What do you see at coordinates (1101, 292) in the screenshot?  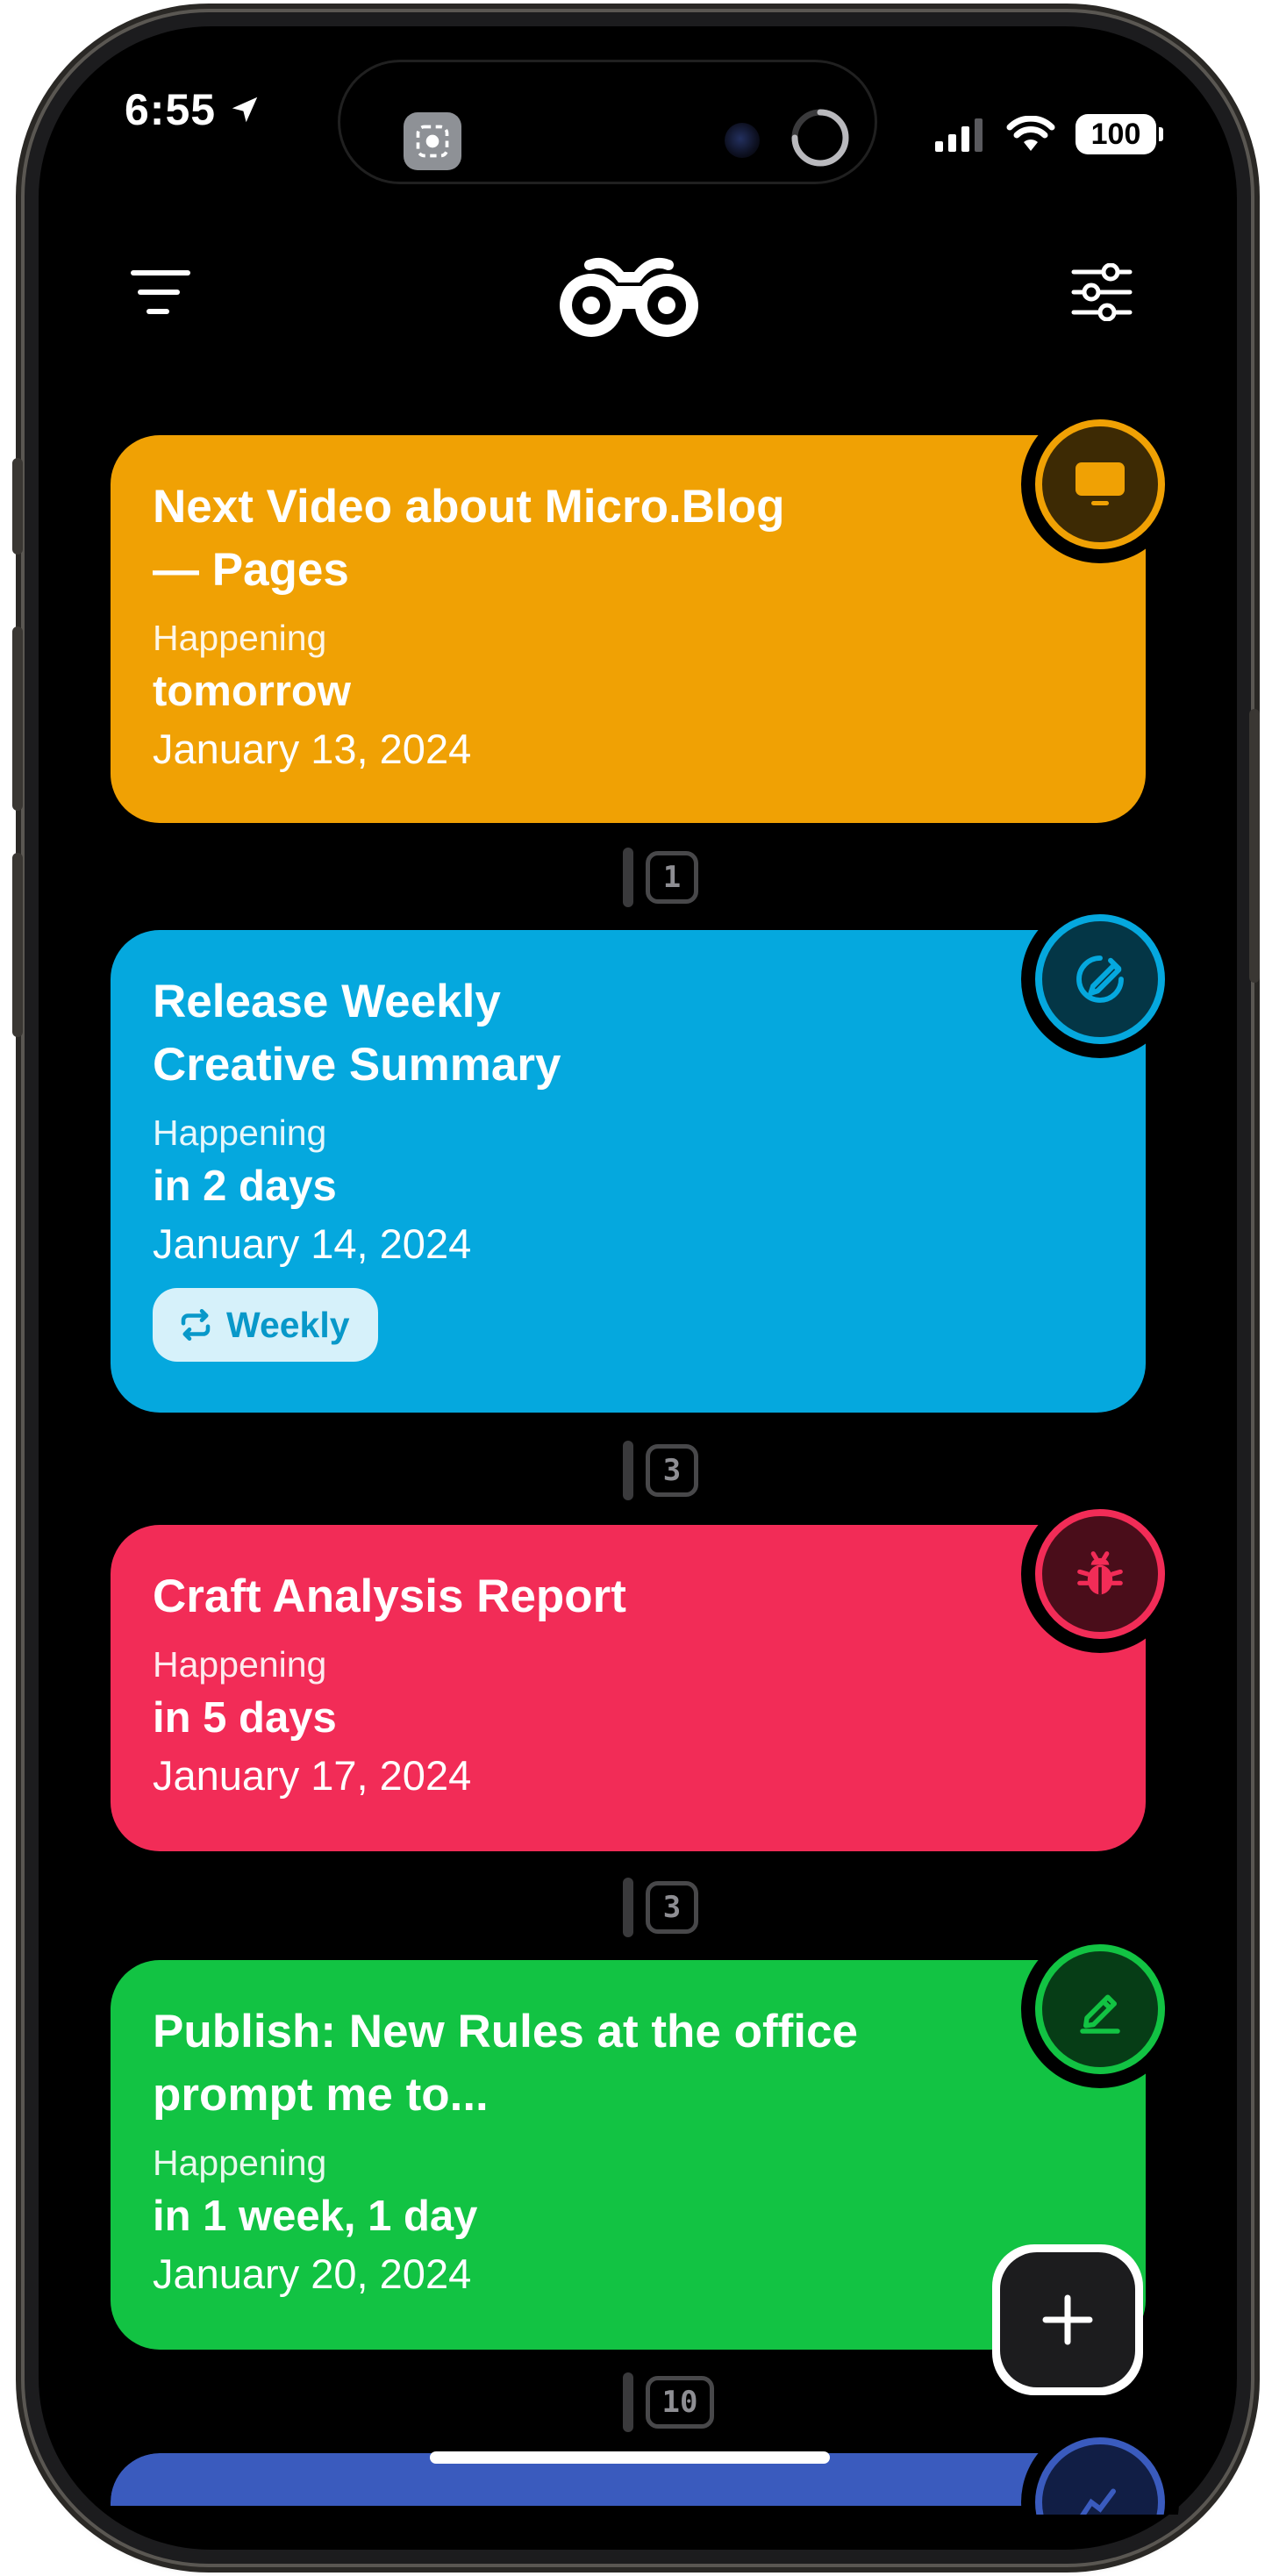 I see `sliders-icon` at bounding box center [1101, 292].